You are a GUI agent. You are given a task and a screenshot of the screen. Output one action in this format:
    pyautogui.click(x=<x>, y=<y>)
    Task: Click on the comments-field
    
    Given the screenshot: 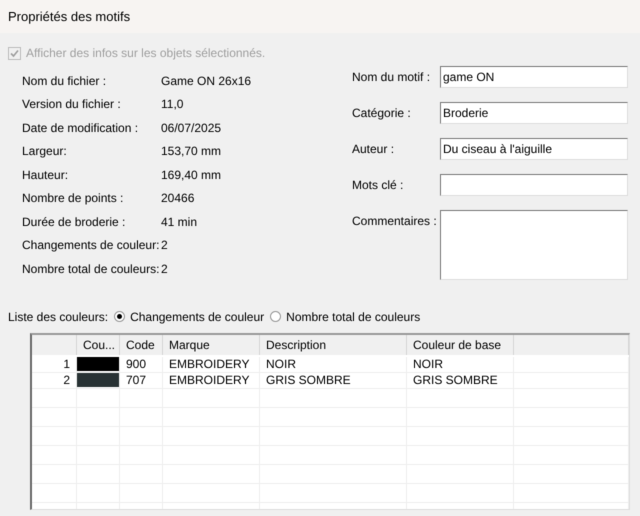 What is the action you would take?
    pyautogui.click(x=534, y=245)
    